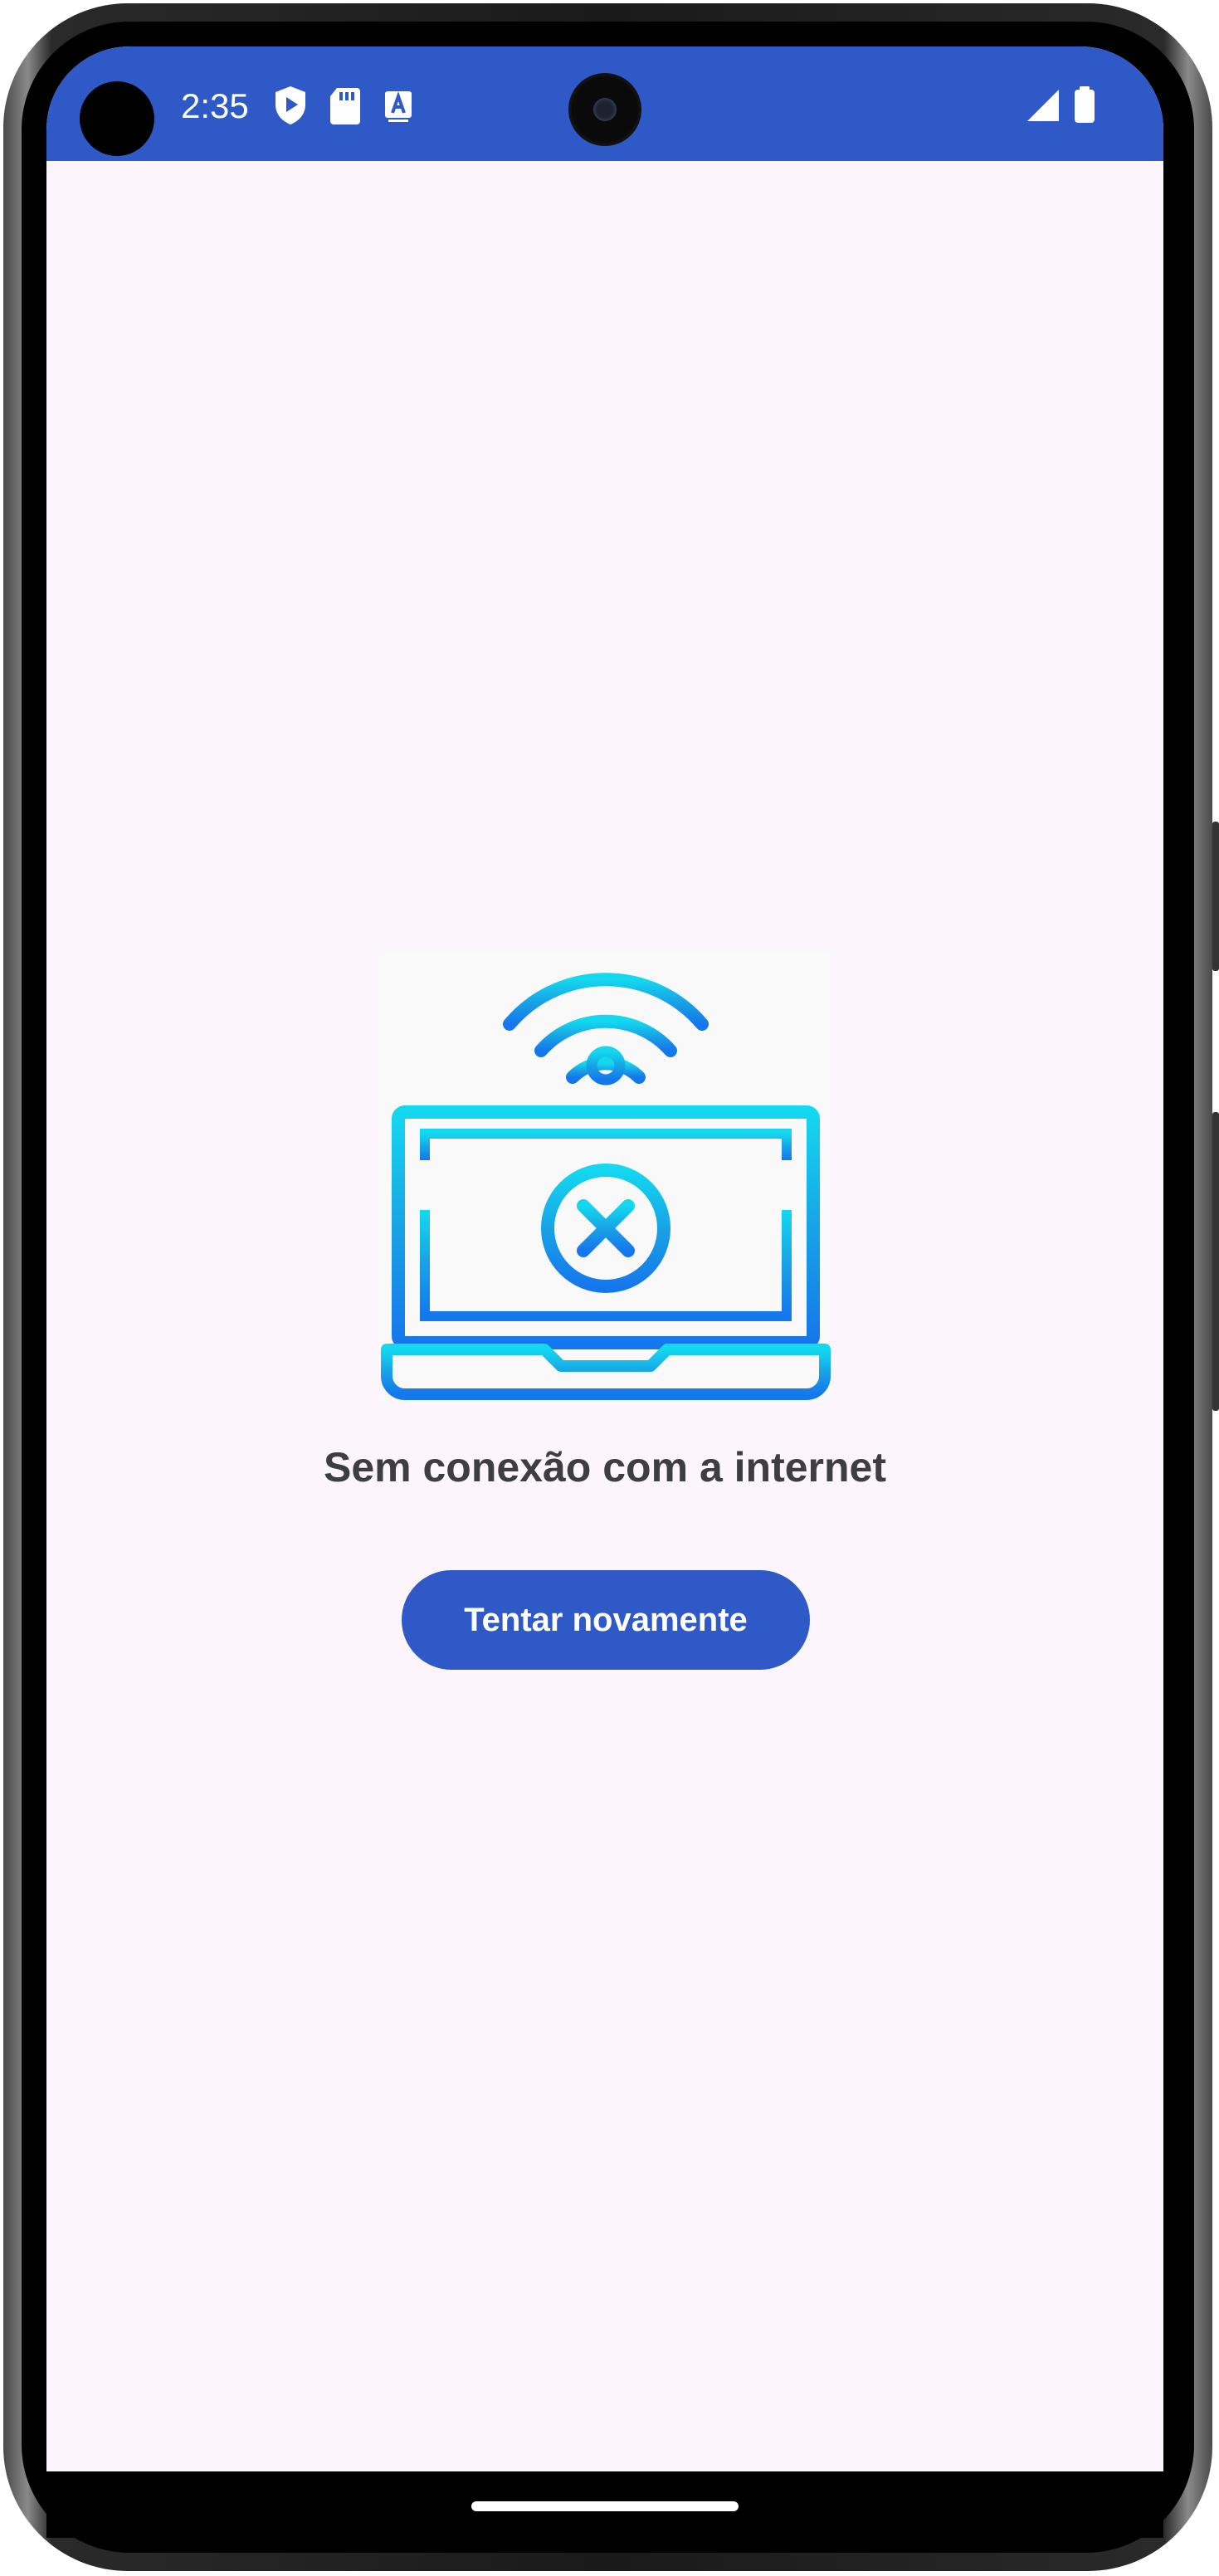 The height and width of the screenshot is (2576, 1219). I want to click on battery-icon, so click(1085, 105).